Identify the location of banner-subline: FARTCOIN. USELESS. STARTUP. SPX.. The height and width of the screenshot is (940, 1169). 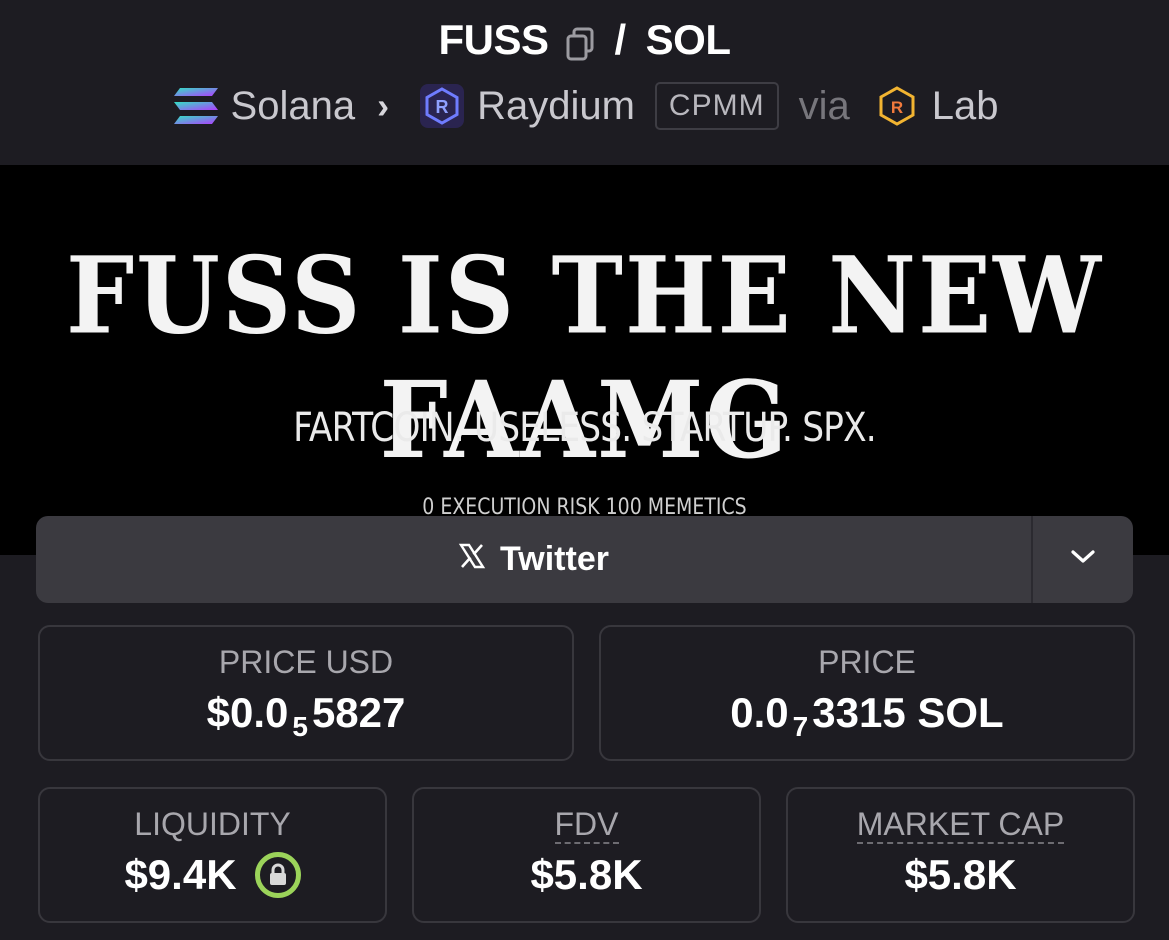
(585, 428).